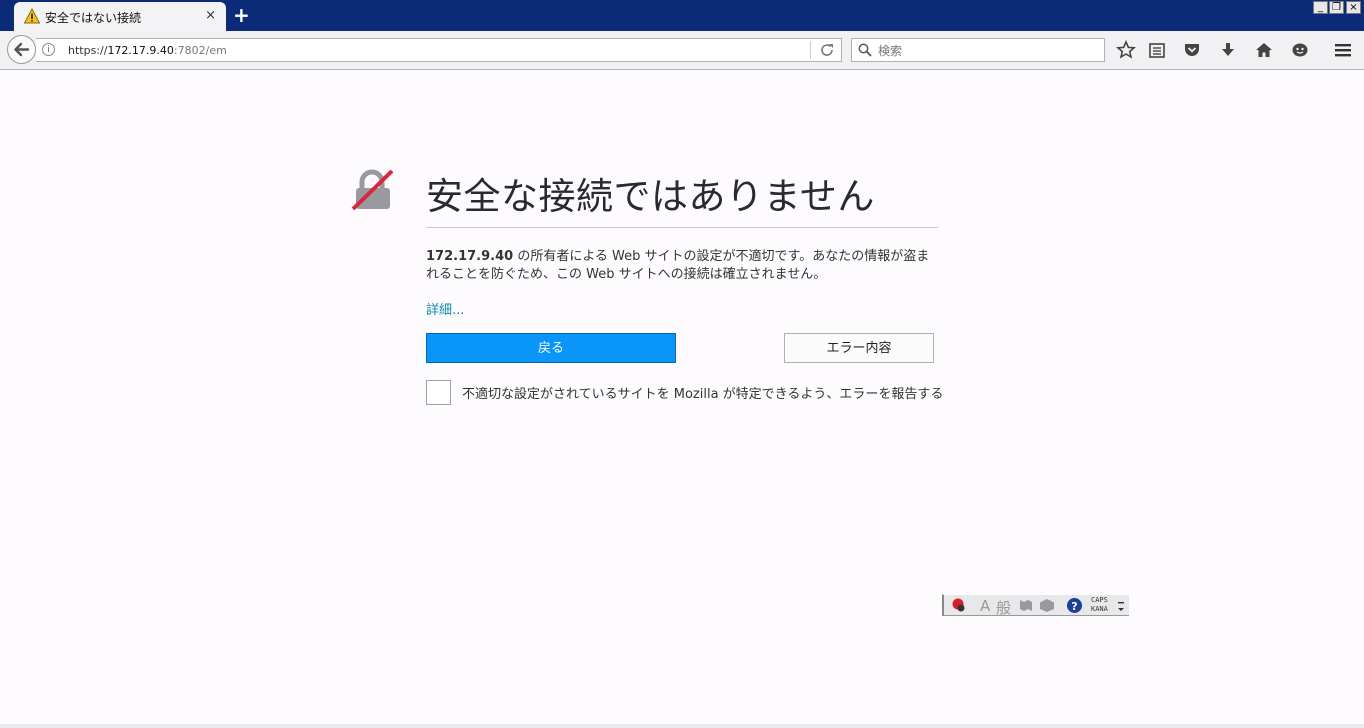 This screenshot has height=728, width=1364. I want to click on back-button, so click(21, 49).